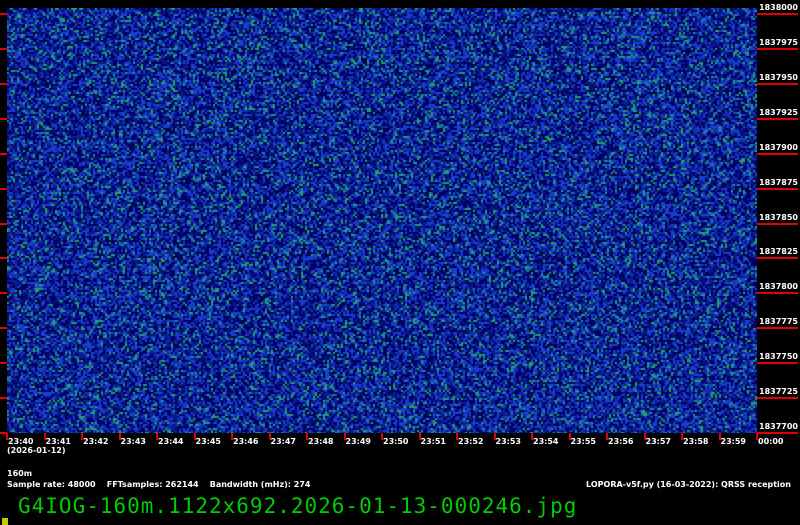 Image resolution: width=800 pixels, height=525 pixels. Describe the element at coordinates (778, 112) in the screenshot. I see `y-tick-label: 1837925` at that location.